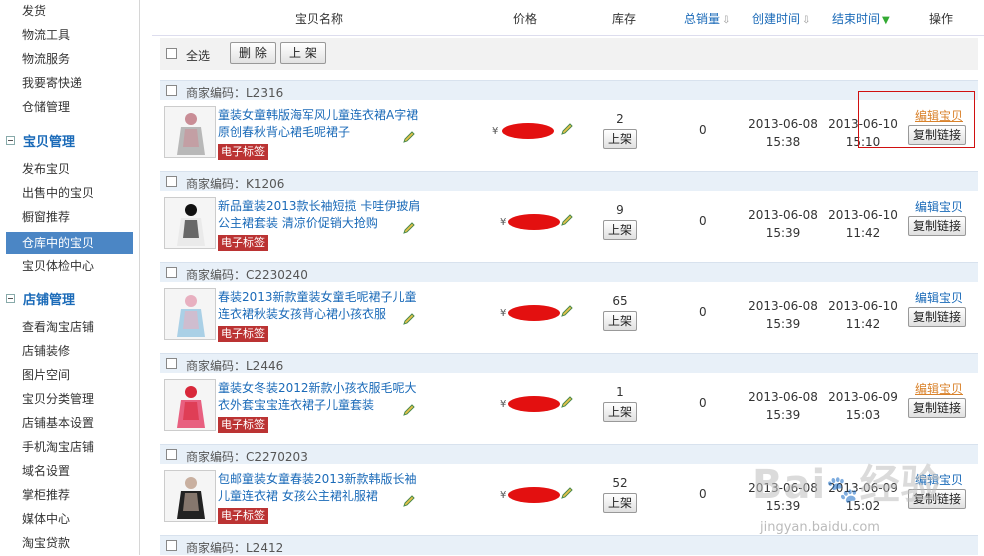  I want to click on merchant-code: 商家编码：K1206, so click(235, 184).